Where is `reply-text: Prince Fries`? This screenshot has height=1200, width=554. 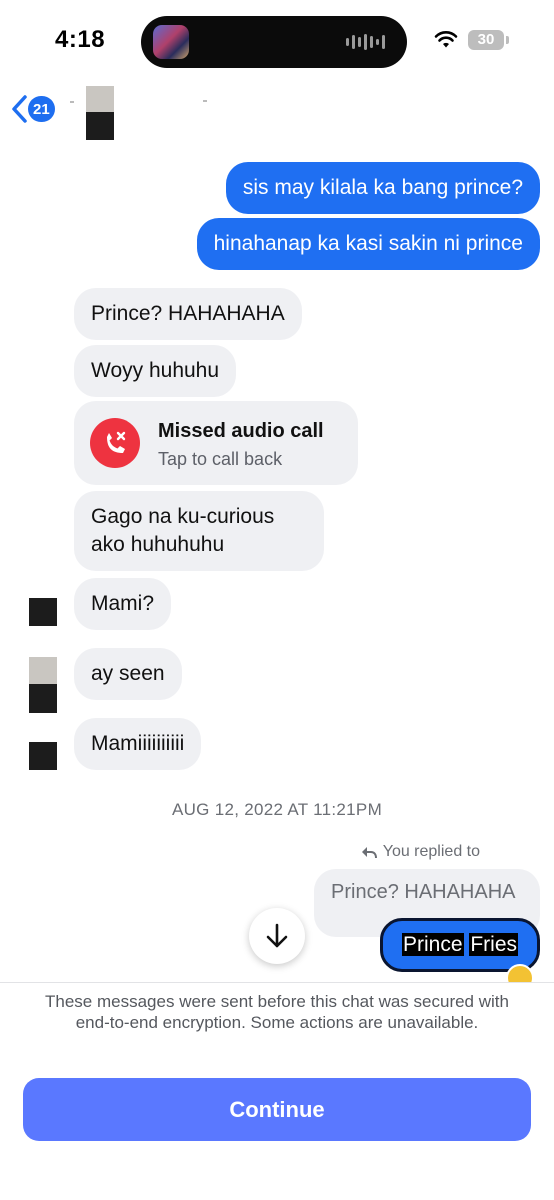
reply-text: Prince Fries is located at coordinates (460, 945).